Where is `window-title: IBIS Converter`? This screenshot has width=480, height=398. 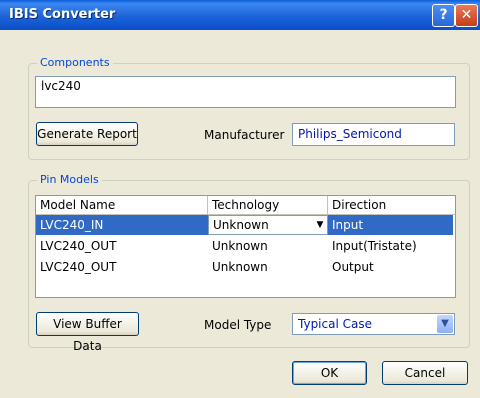
window-title: IBIS Converter is located at coordinates (62, 14).